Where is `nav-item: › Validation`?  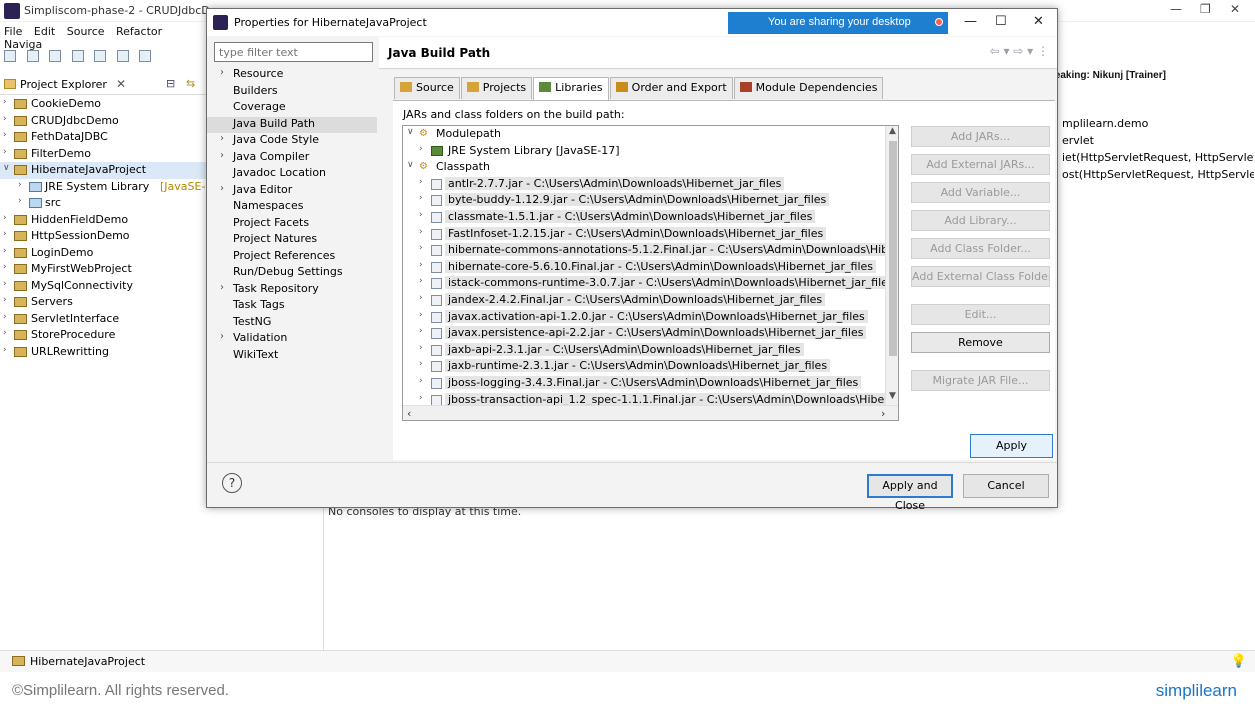
nav-item: › Validation is located at coordinates (292, 339).